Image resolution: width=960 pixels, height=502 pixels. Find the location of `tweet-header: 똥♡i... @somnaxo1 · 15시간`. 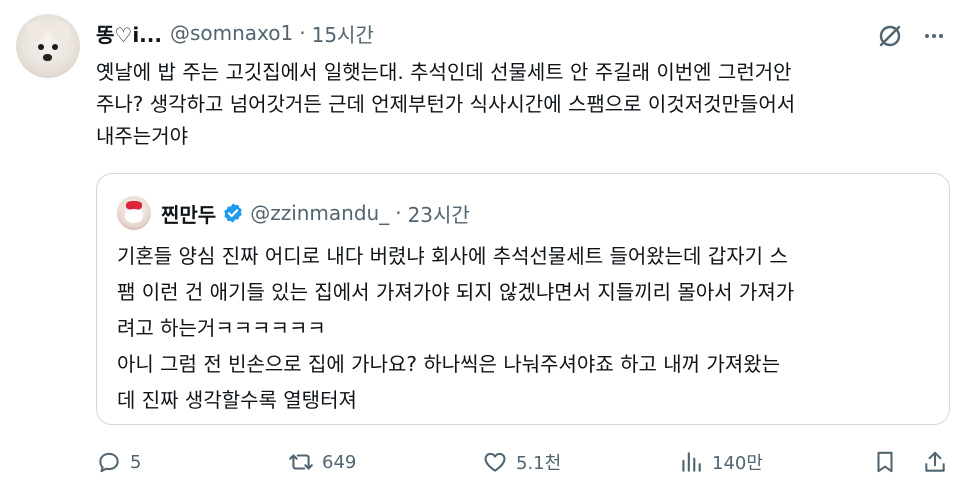

tweet-header: 똥♡i... @somnaxo1 · 15시간 is located at coordinates (235, 33).